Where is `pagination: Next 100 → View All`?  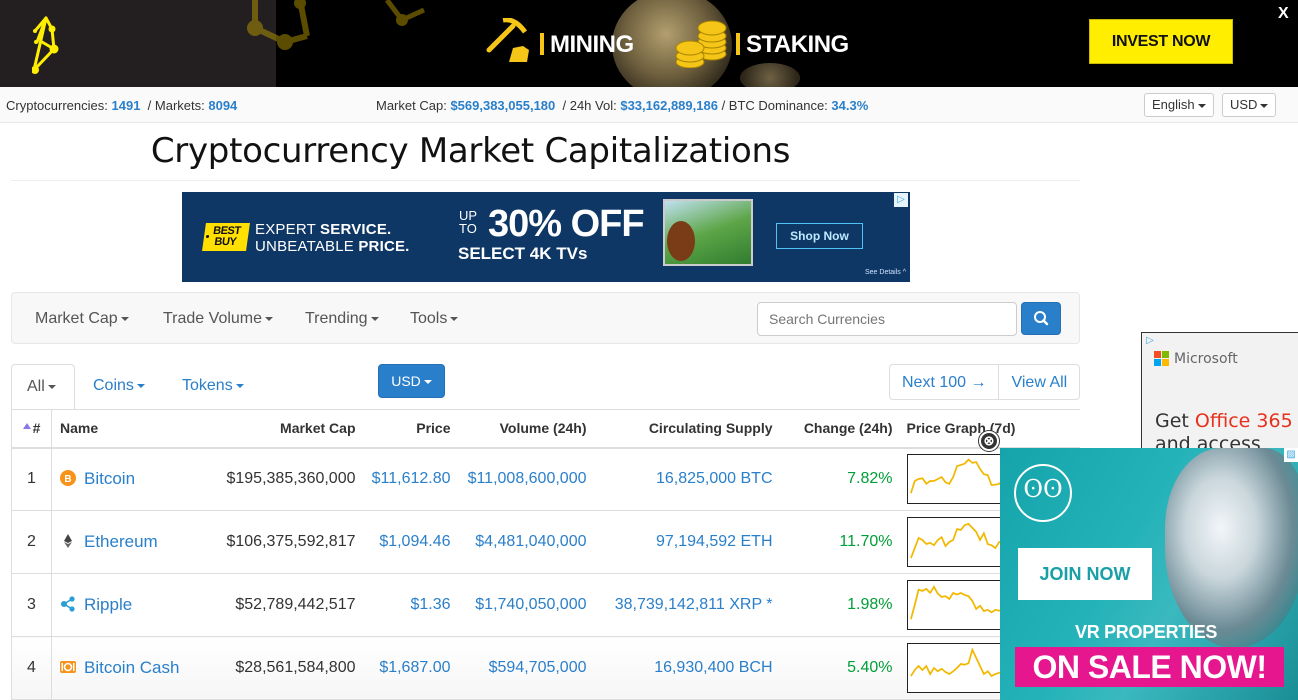 pagination: Next 100 → View All is located at coordinates (985, 382).